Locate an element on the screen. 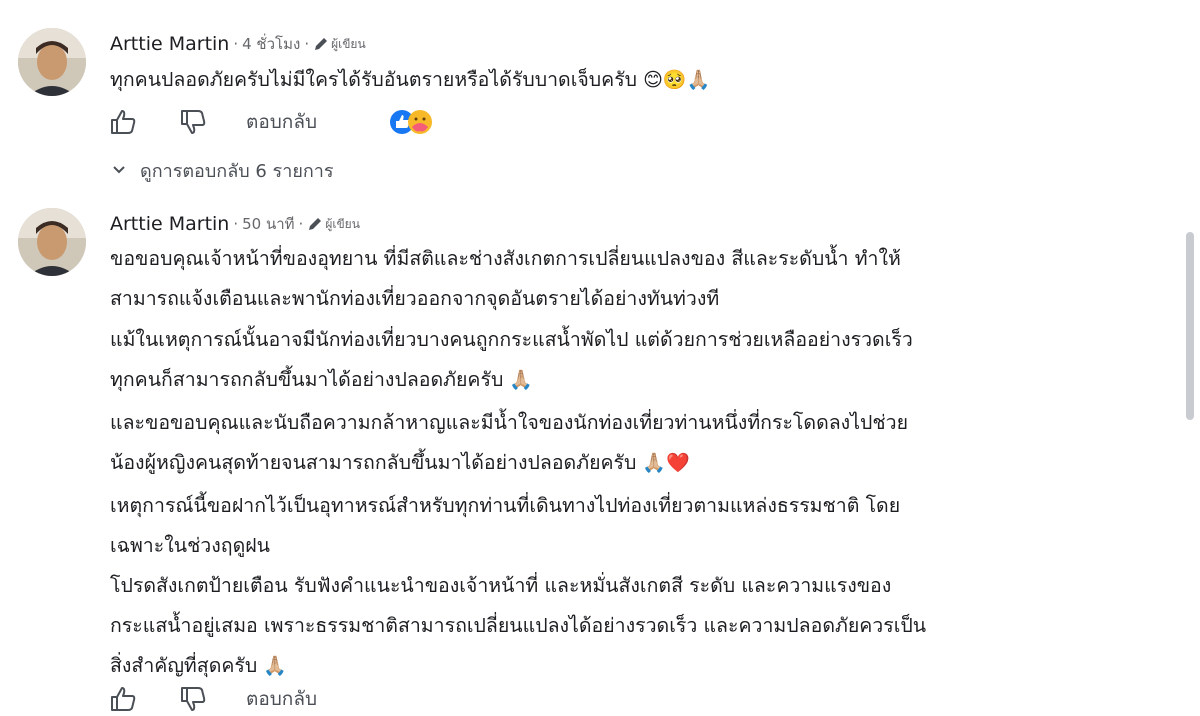  comment-header: Arttie Martin · 50 นาที · ผู้เขียน is located at coordinates (235, 224).